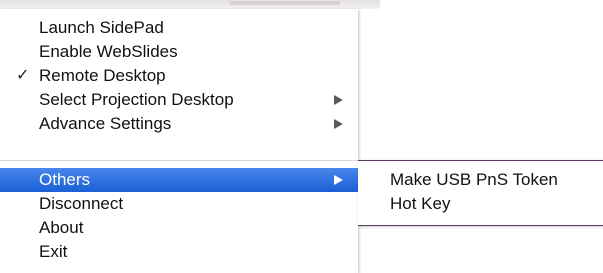 This screenshot has width=603, height=273. What do you see at coordinates (179, 180) in the screenshot?
I see `menu-item-others: Others` at bounding box center [179, 180].